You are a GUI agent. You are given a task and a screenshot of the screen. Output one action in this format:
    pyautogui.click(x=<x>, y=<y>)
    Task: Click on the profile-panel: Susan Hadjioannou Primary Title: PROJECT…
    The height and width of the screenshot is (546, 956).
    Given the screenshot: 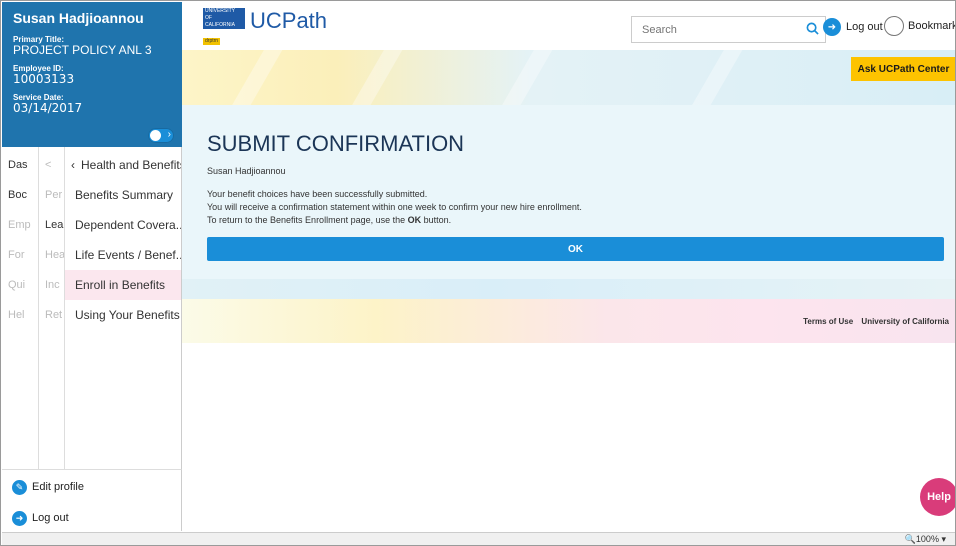 What is the action you would take?
    pyautogui.click(x=92, y=74)
    